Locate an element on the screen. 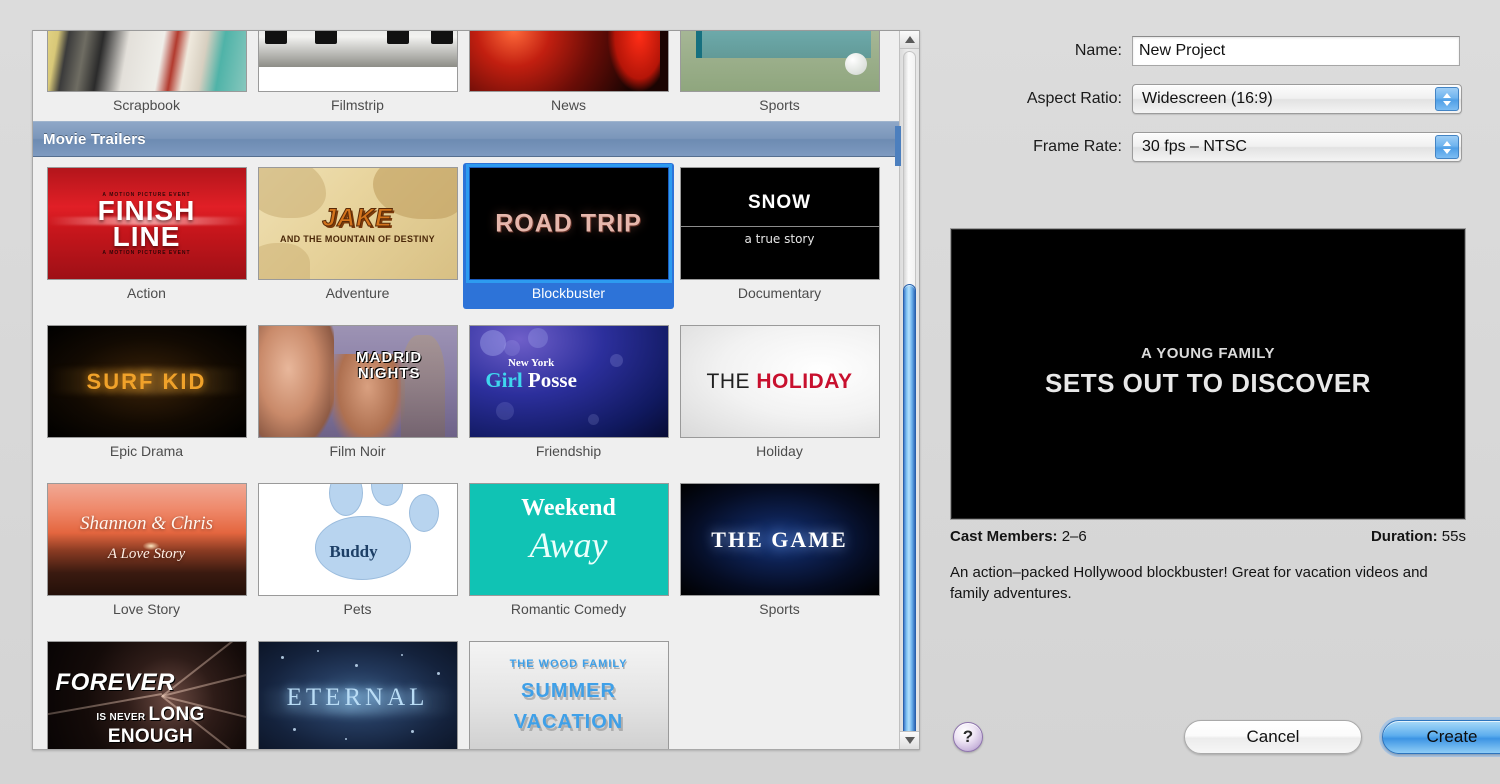 This screenshot has height=784, width=1500. theme-label: Epic Drama is located at coordinates (146, 451).